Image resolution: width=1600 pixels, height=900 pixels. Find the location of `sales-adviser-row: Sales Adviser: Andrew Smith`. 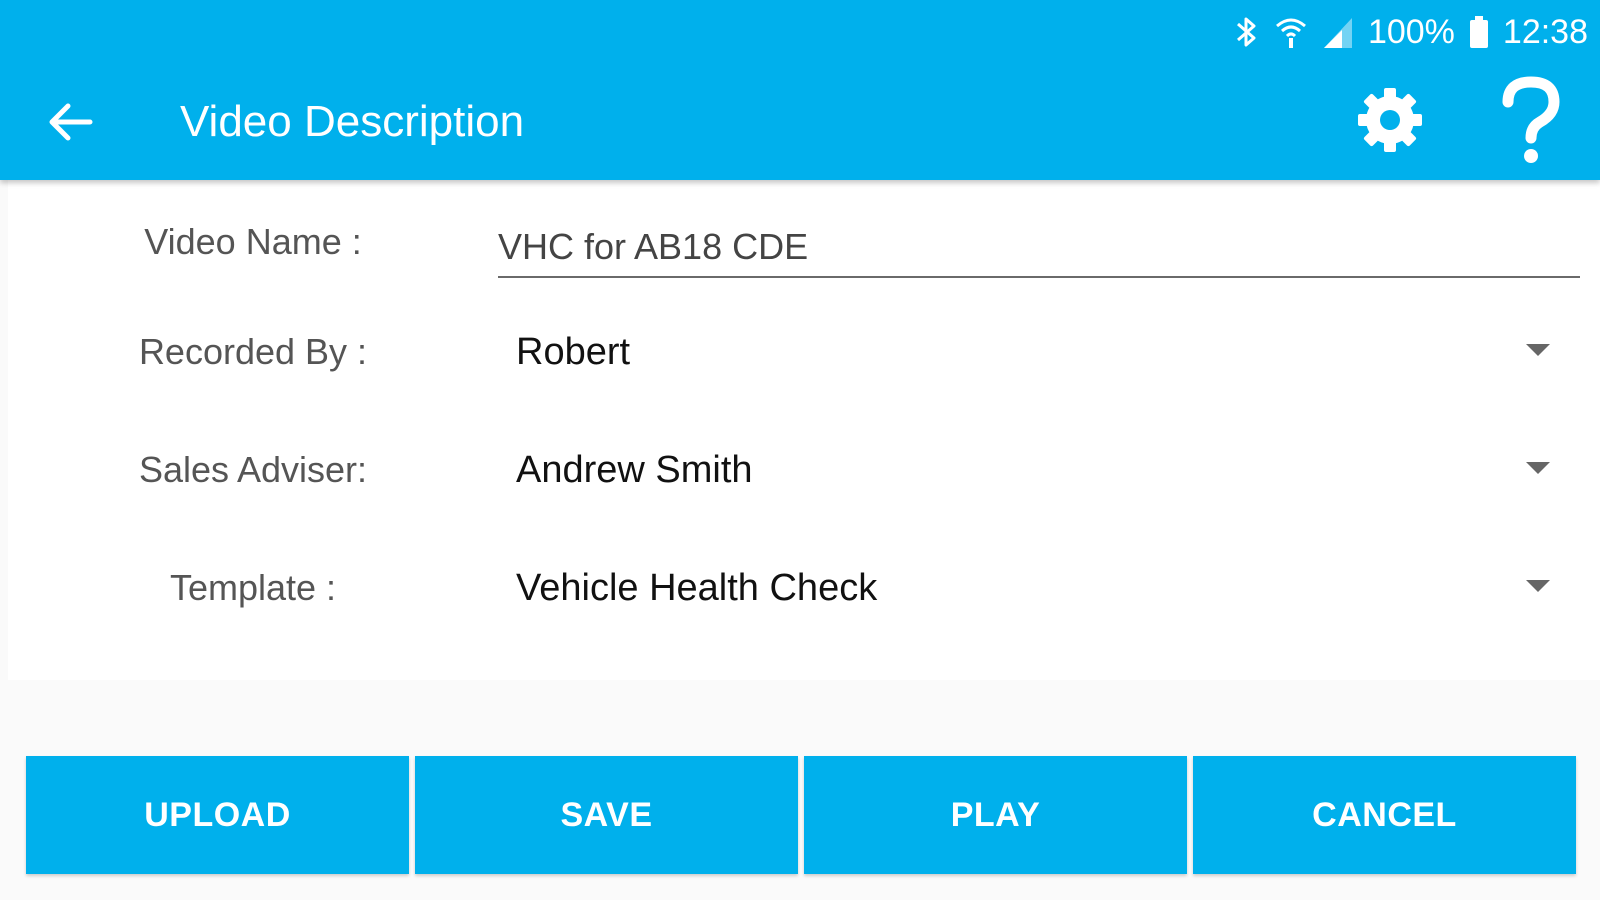

sales-adviser-row: Sales Adviser: Andrew Smith is located at coordinates (804, 470).